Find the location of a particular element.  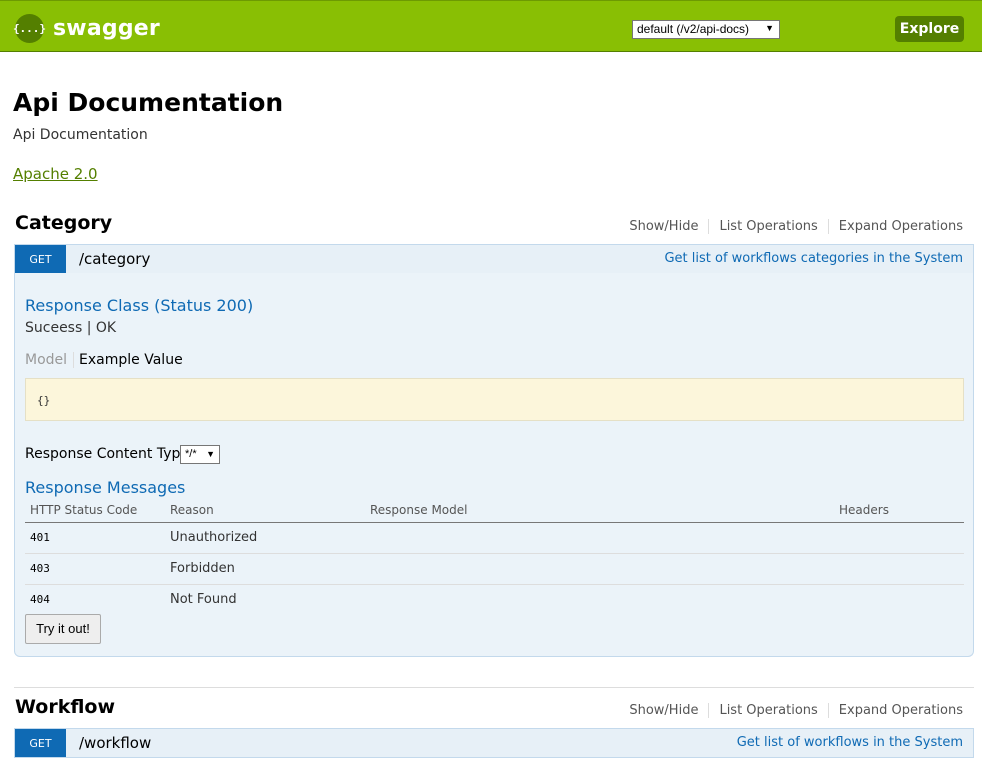

tab-model: Model is located at coordinates (50, 360).